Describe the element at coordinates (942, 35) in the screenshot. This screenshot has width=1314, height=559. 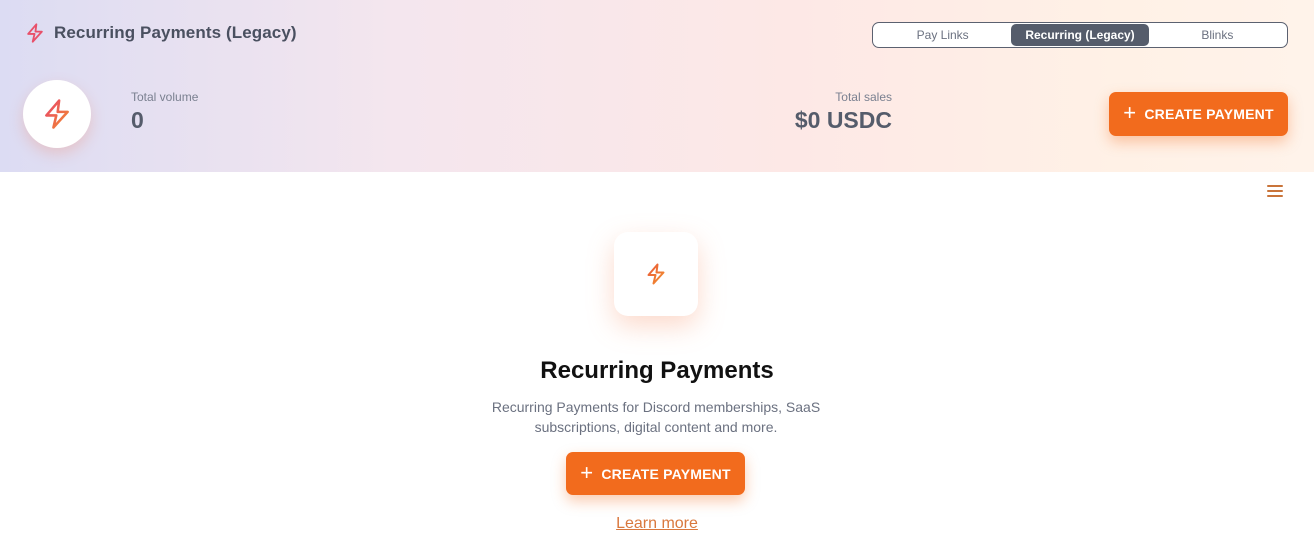
I see `tab-pay-links: Pay Links` at that location.